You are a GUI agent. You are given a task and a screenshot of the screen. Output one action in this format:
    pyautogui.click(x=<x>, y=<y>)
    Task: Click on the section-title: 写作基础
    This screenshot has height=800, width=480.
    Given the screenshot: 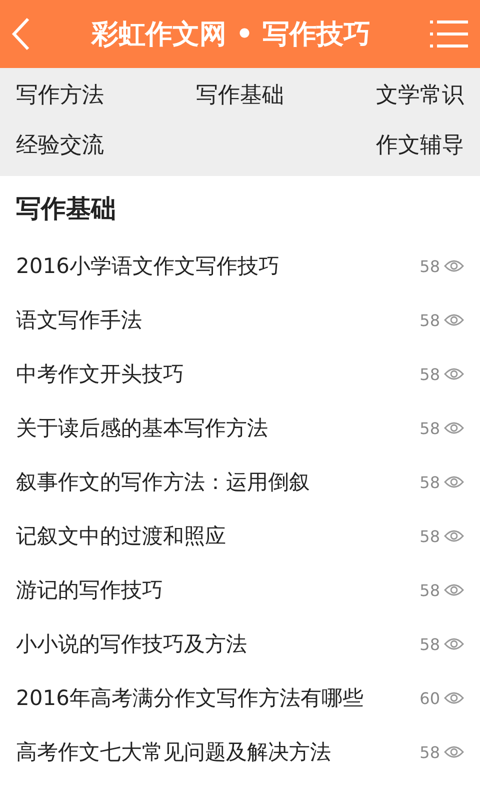 What is the action you would take?
    pyautogui.click(x=66, y=209)
    